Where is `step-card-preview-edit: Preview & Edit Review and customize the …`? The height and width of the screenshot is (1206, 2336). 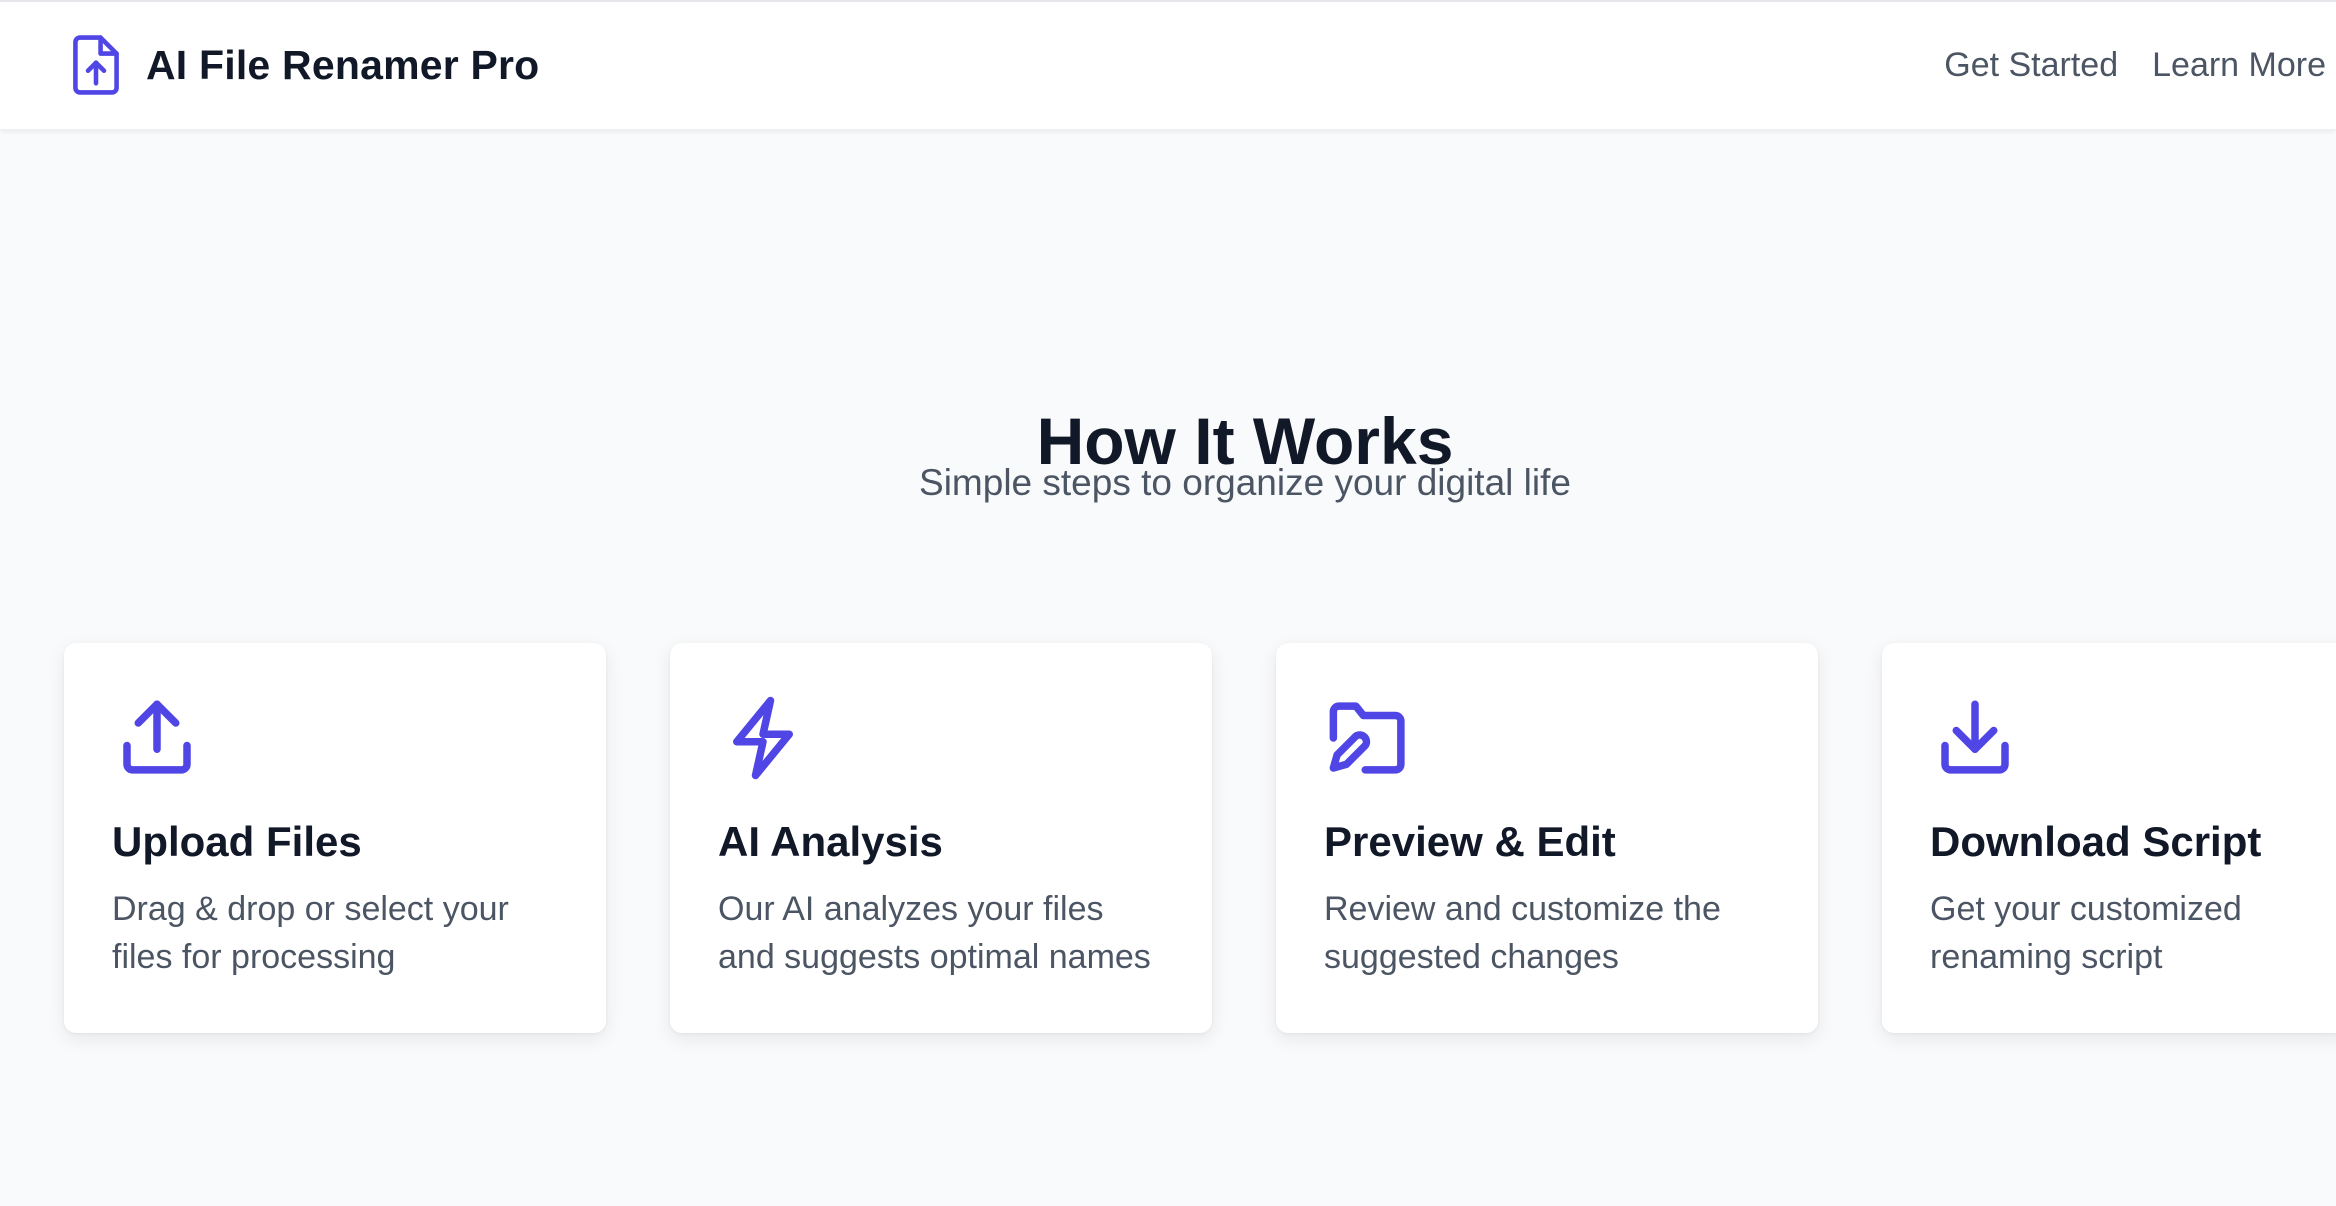 step-card-preview-edit: Preview & Edit Review and customize the … is located at coordinates (1547, 838).